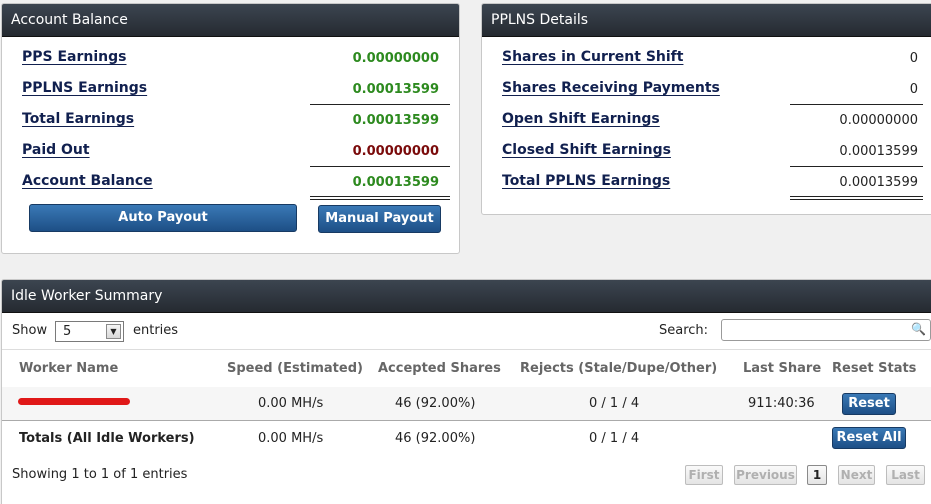  What do you see at coordinates (439, 368) in the screenshot?
I see `col-accepted-shares: Accepted Shares` at bounding box center [439, 368].